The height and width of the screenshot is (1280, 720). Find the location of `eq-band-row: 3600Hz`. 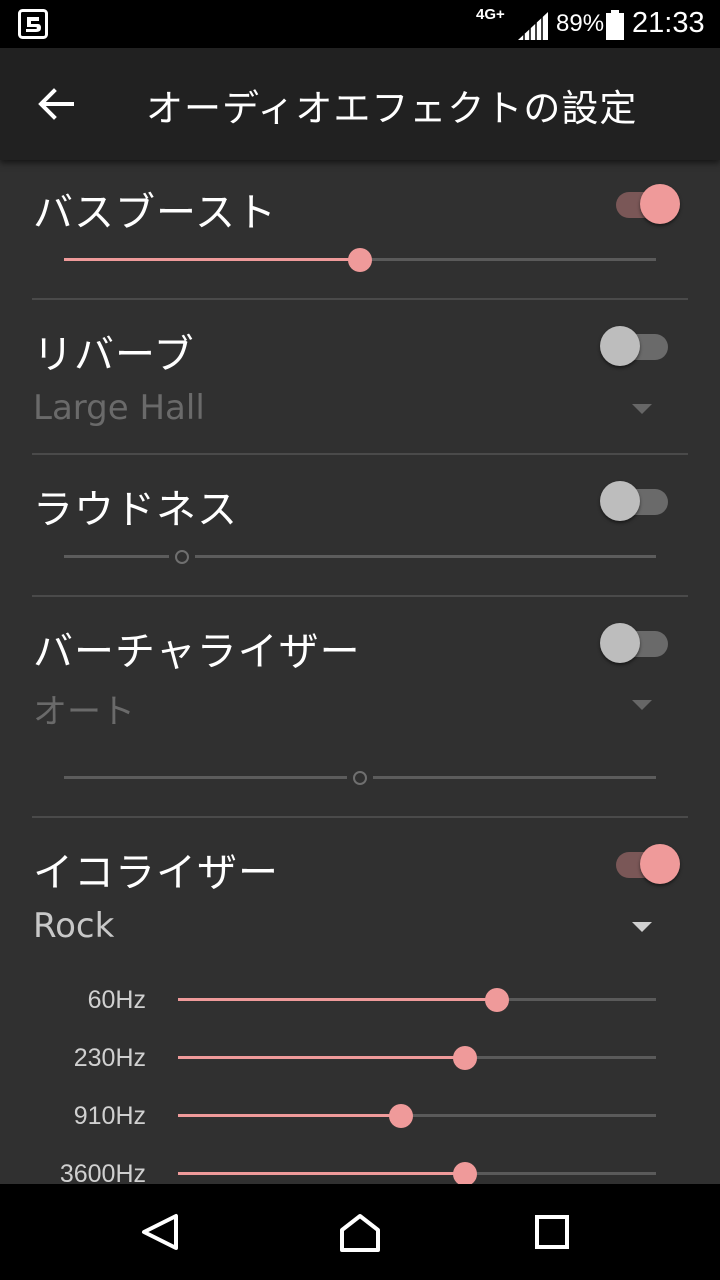

eq-band-row: 3600Hz is located at coordinates (360, 1170).